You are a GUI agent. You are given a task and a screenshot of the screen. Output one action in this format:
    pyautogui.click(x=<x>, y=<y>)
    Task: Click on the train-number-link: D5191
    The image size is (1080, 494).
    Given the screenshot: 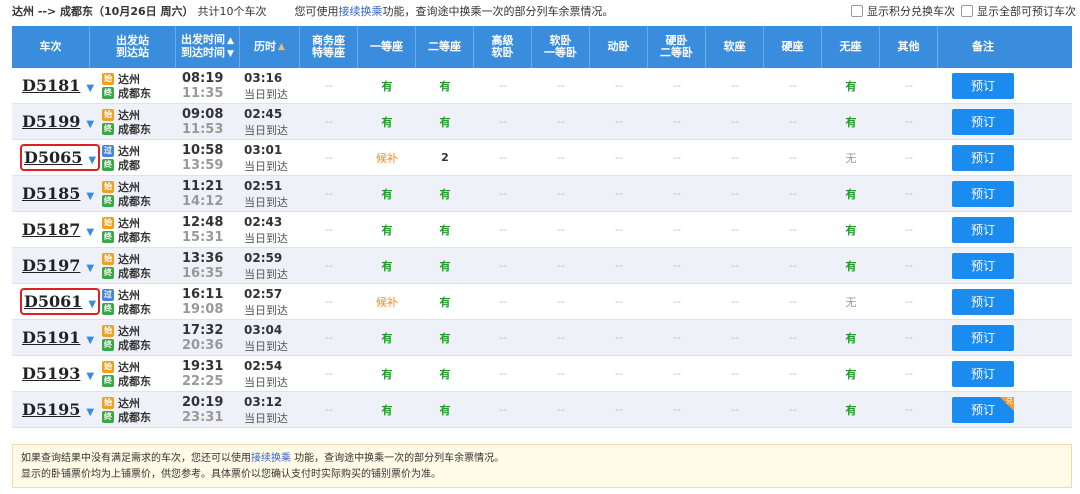 What is the action you would take?
    pyautogui.click(x=51, y=337)
    